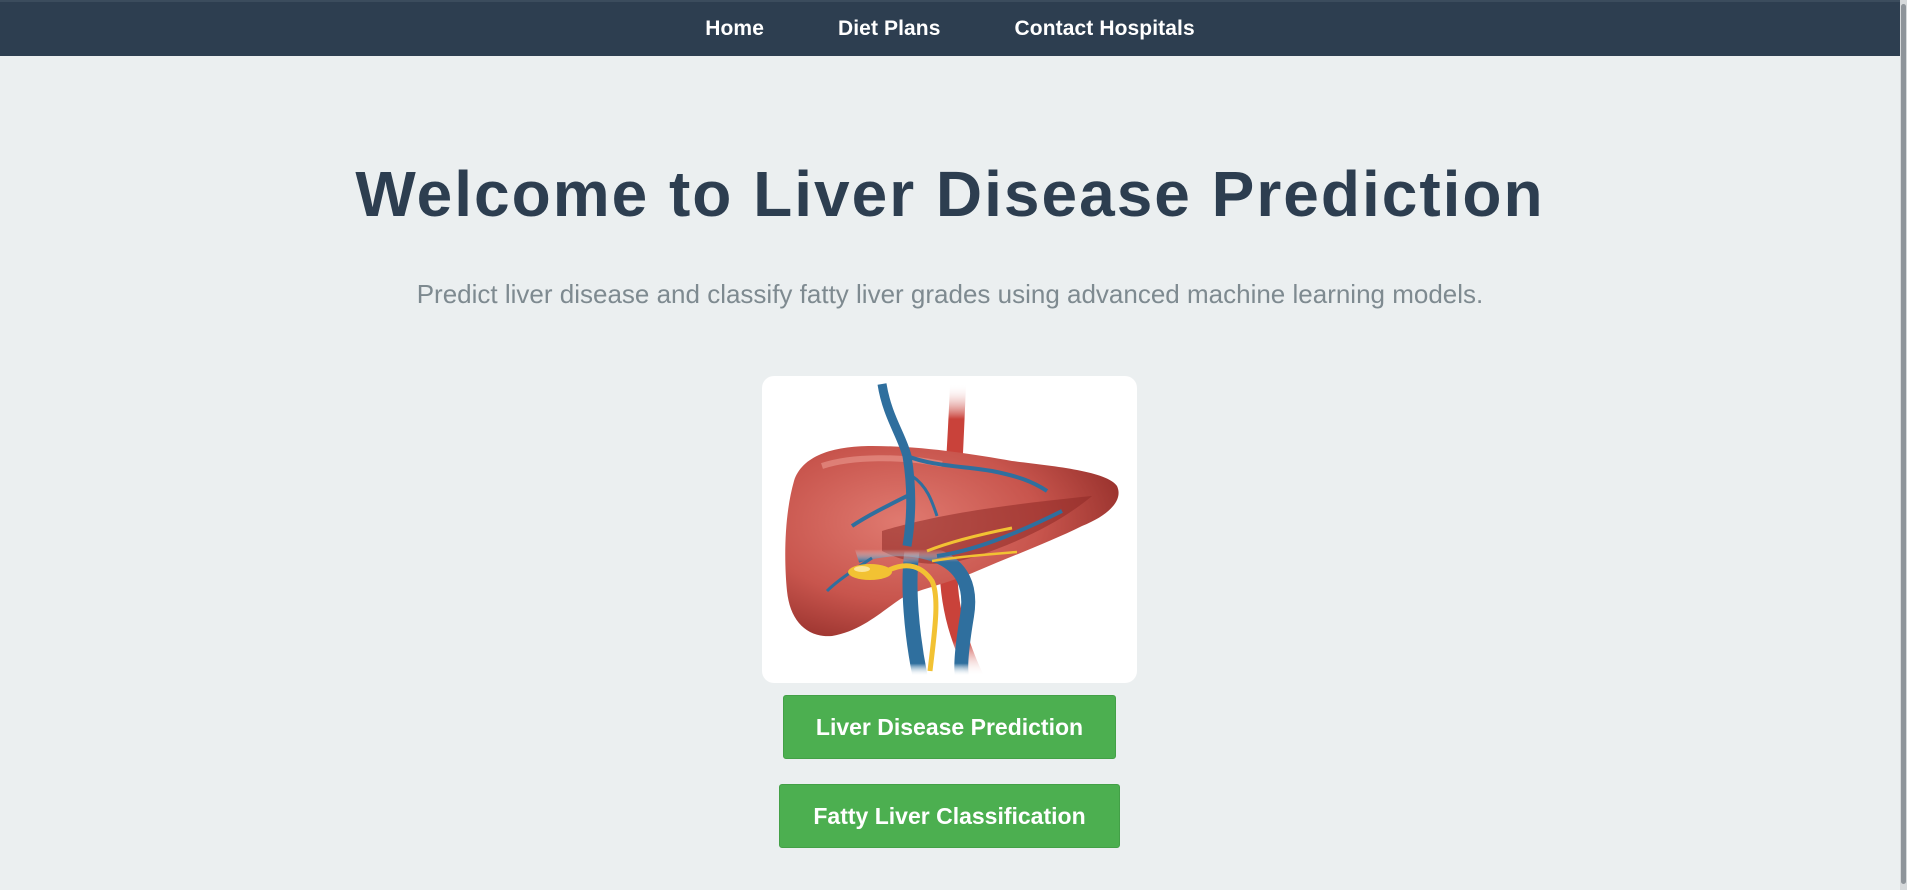 The height and width of the screenshot is (890, 1907). I want to click on scrollbar-thumb, so click(1903, 444).